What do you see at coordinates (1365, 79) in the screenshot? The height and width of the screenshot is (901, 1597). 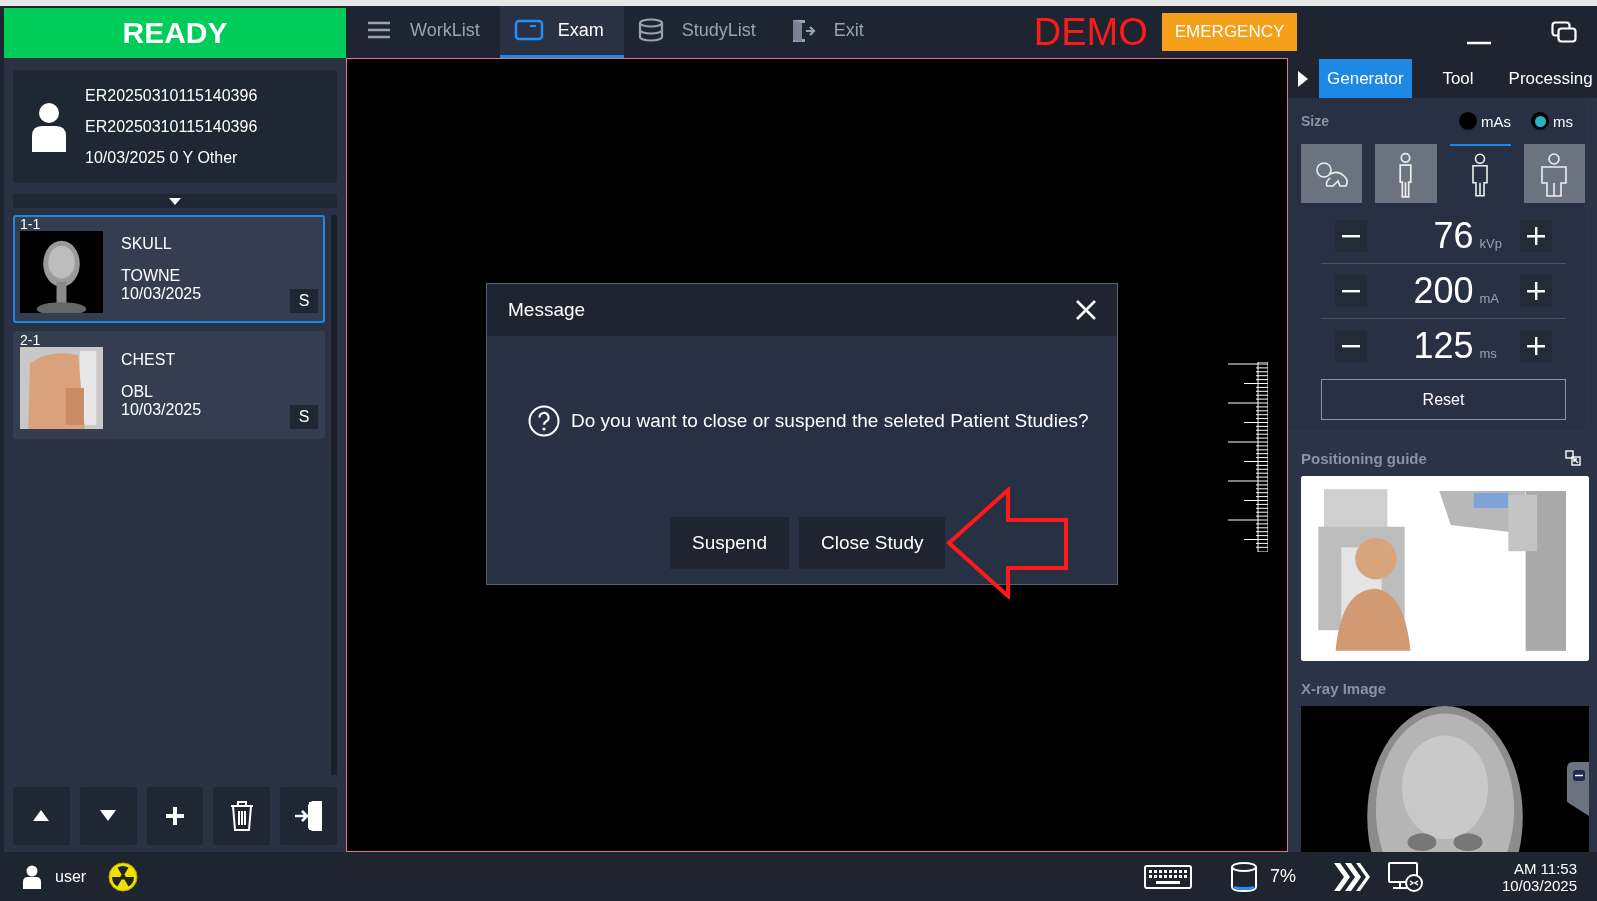 I see `panel-tab: Generator` at bounding box center [1365, 79].